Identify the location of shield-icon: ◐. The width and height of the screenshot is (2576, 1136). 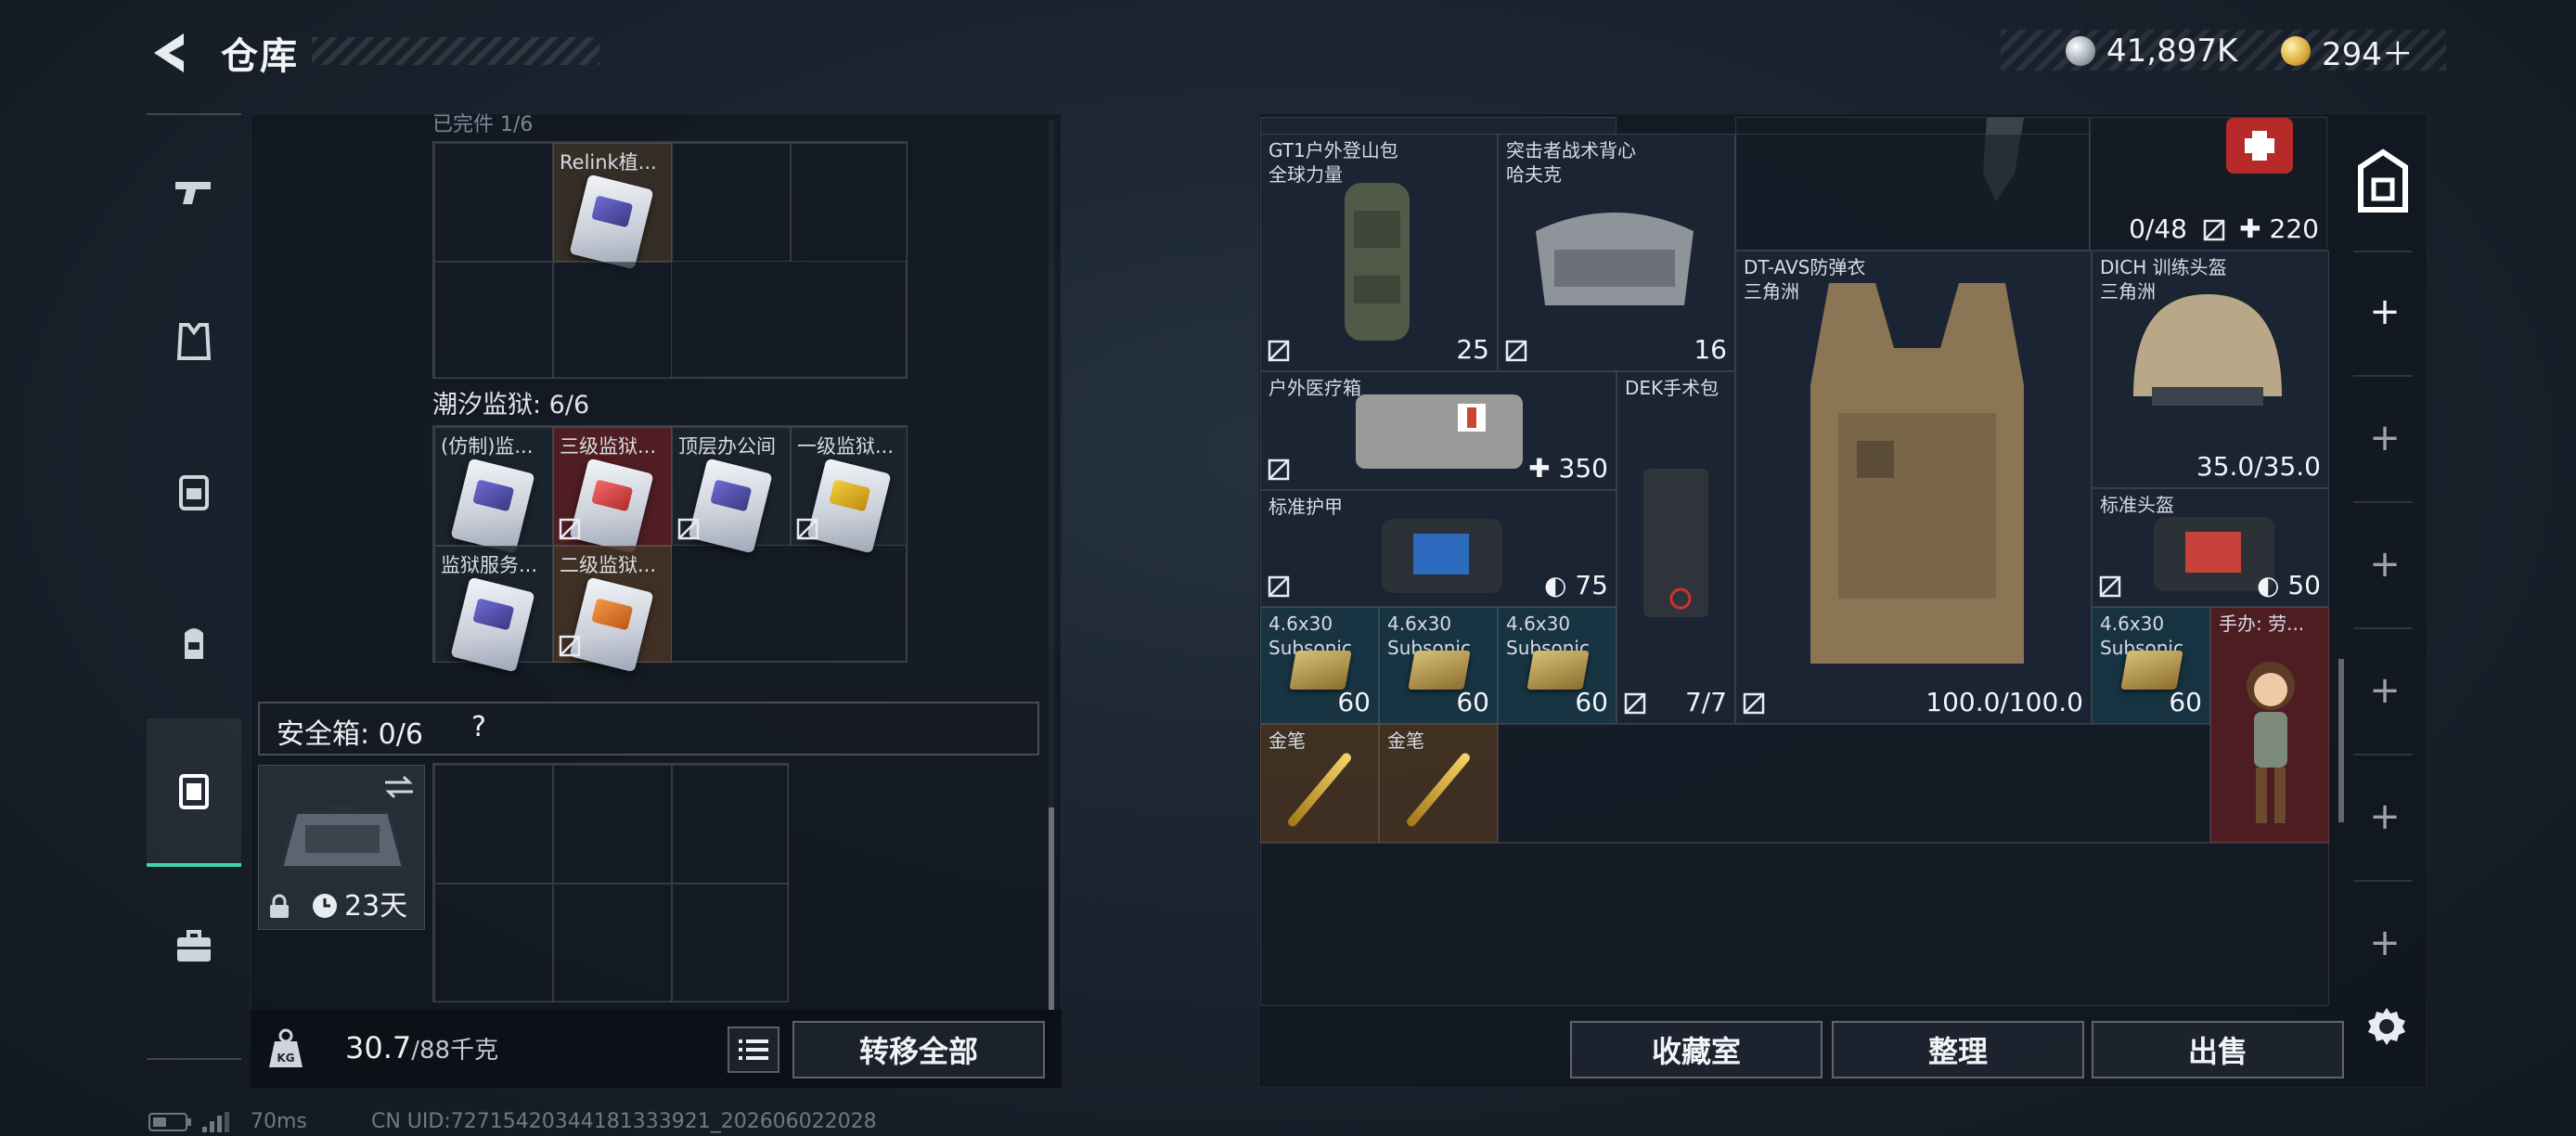
(1560, 585).